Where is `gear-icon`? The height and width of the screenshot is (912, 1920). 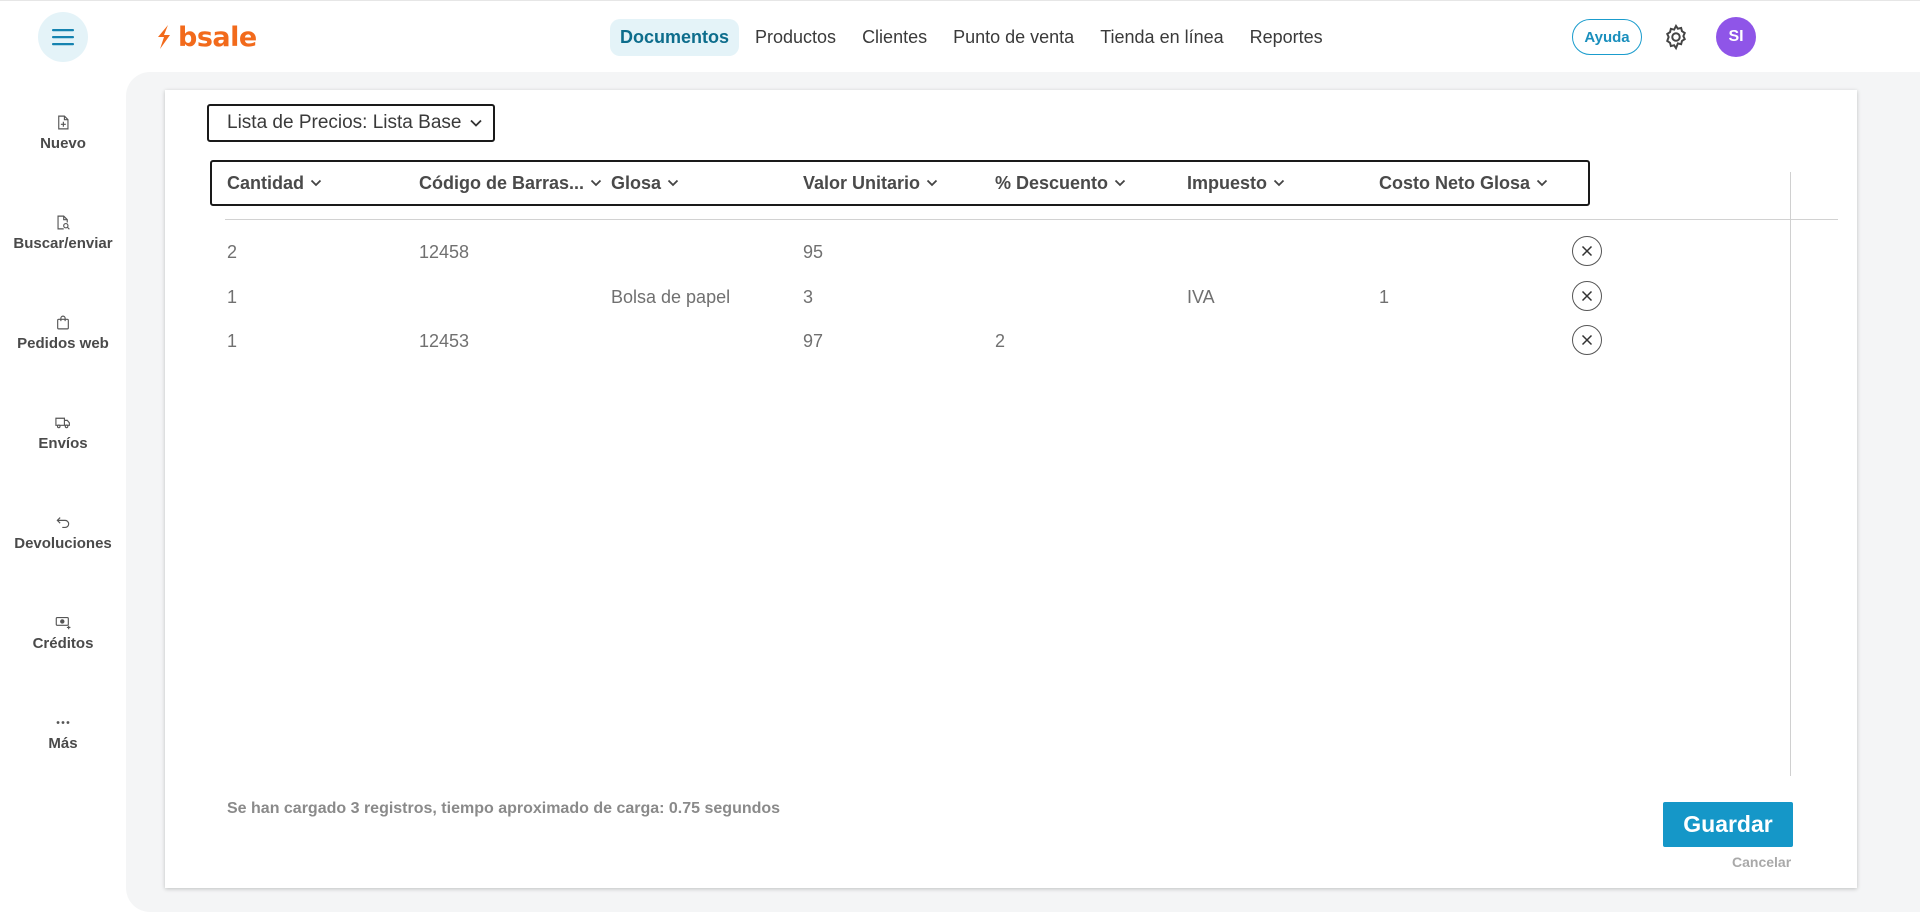
gear-icon is located at coordinates (1676, 37).